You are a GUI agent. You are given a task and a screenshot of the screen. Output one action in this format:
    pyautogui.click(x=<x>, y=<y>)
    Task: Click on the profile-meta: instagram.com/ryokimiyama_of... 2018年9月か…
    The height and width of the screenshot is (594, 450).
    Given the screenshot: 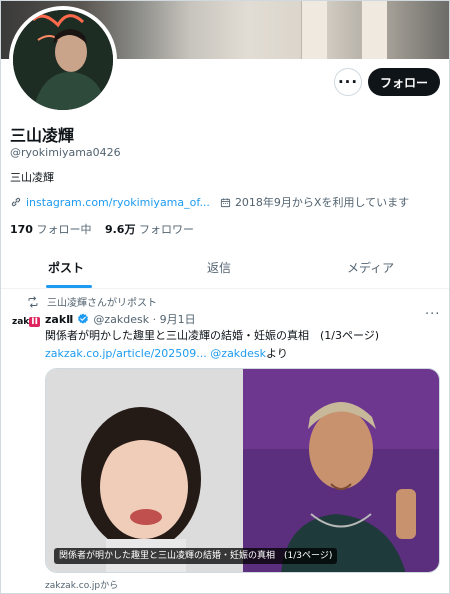 What is the action you would take?
    pyautogui.click(x=209, y=202)
    